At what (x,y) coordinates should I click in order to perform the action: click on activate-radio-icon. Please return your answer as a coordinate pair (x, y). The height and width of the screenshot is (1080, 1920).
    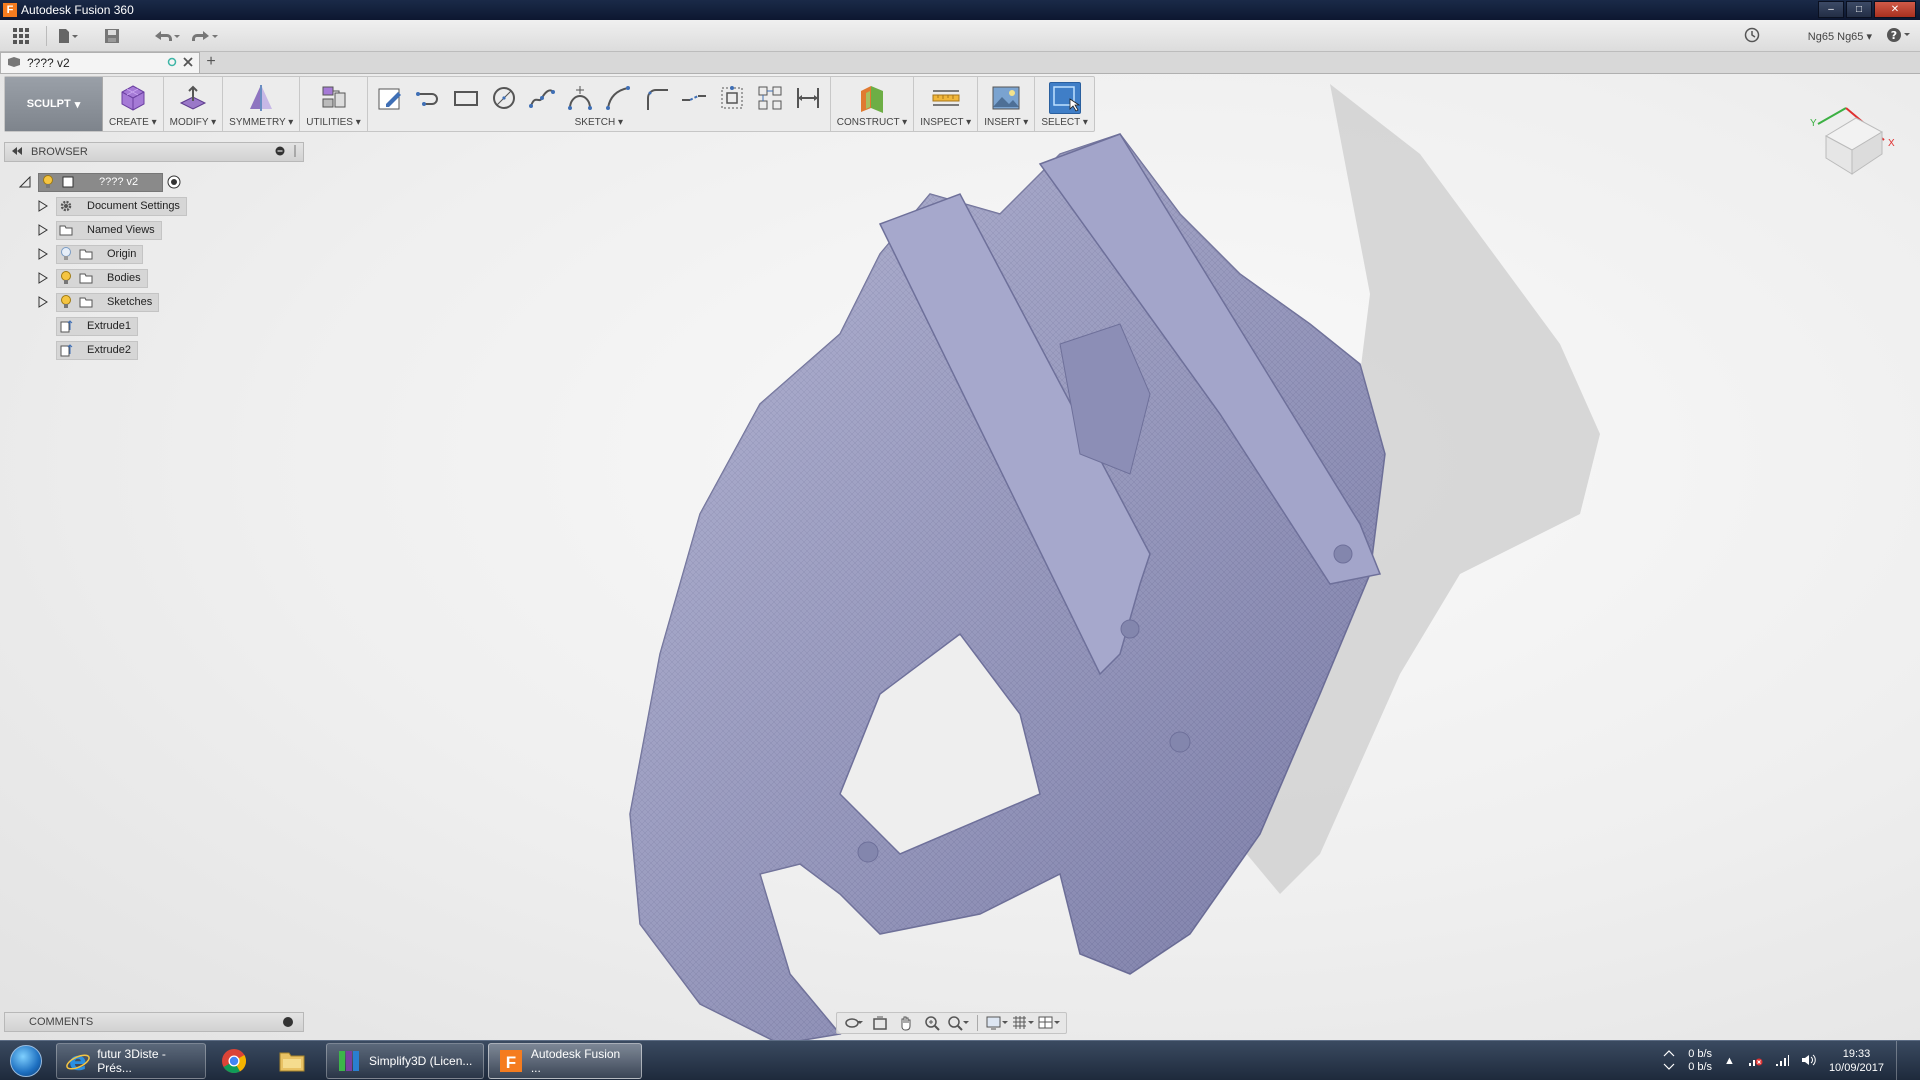
    Looking at the image, I should click on (174, 182).